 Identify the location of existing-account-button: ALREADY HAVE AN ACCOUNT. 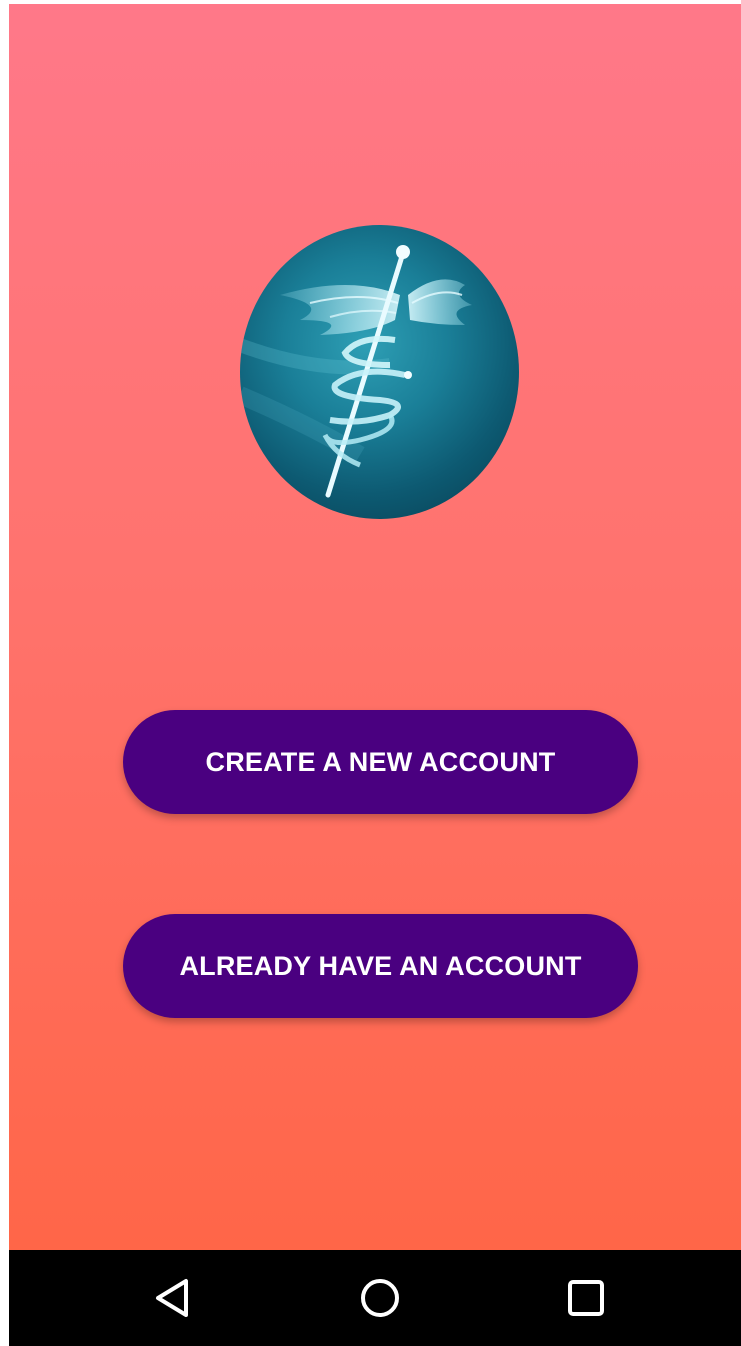
(380, 966).